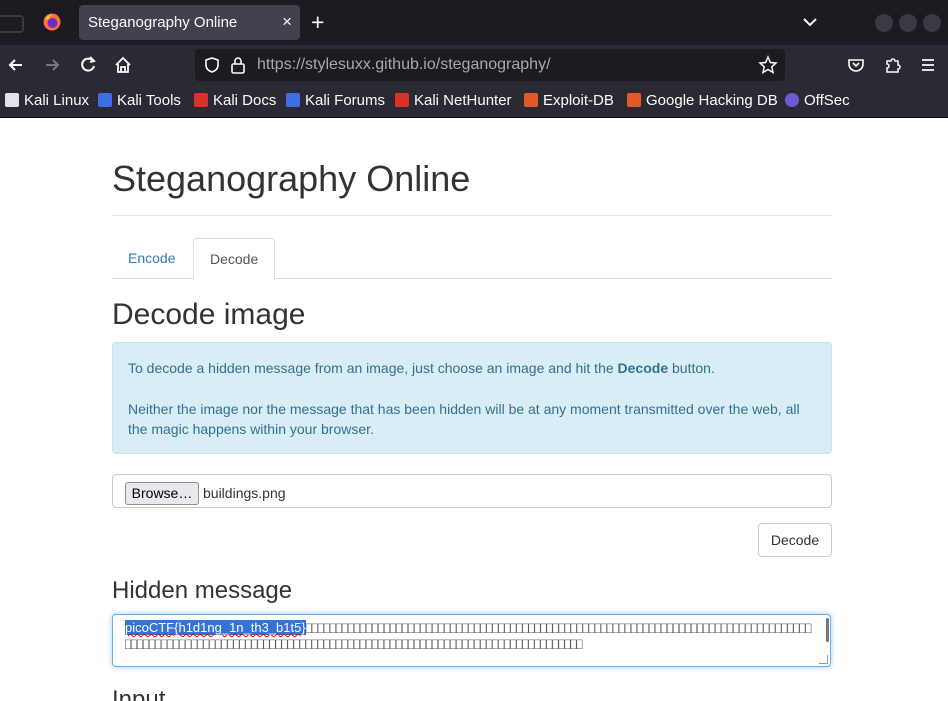 The height and width of the screenshot is (701, 948). What do you see at coordinates (493, 64) in the screenshot?
I see `url-path: /steganography/` at bounding box center [493, 64].